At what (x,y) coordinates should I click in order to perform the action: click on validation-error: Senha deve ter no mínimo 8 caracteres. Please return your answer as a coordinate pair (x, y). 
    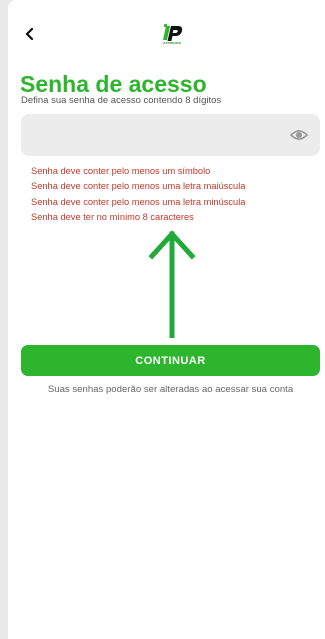
    Looking at the image, I should click on (112, 216).